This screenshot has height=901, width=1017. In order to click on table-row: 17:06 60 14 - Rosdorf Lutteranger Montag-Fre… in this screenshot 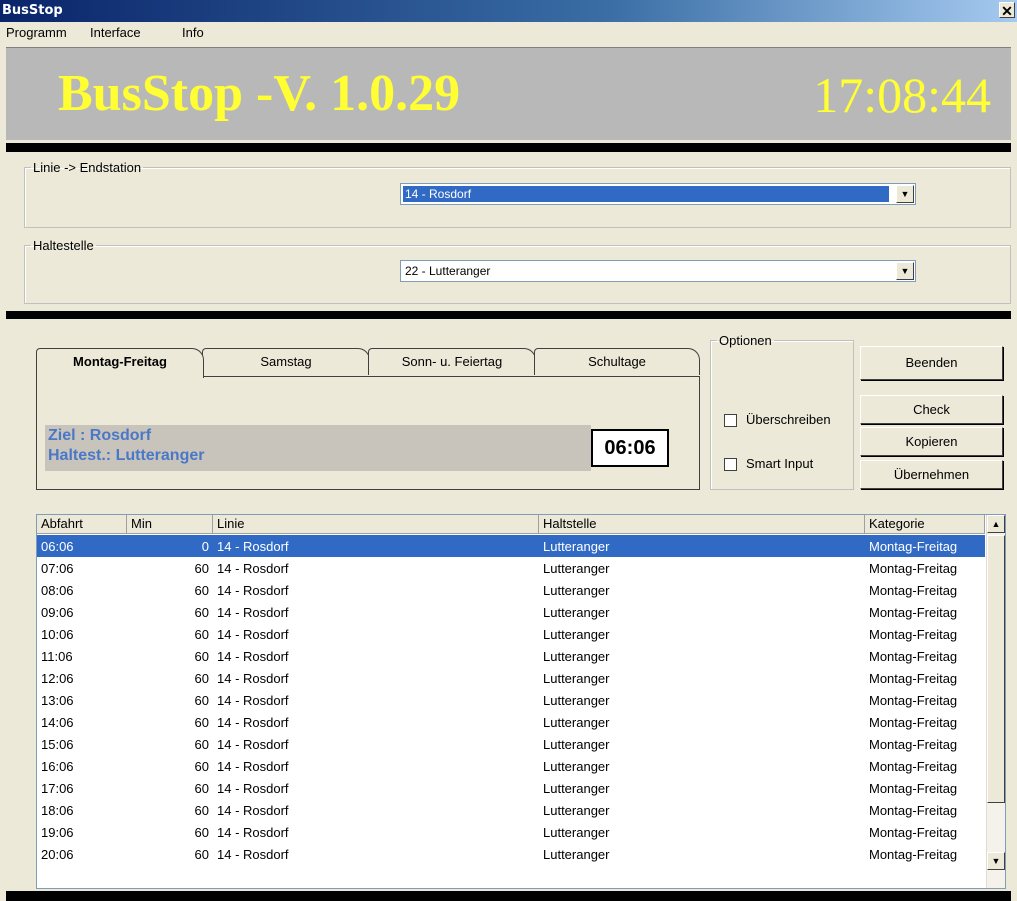, I will do `click(511, 788)`.